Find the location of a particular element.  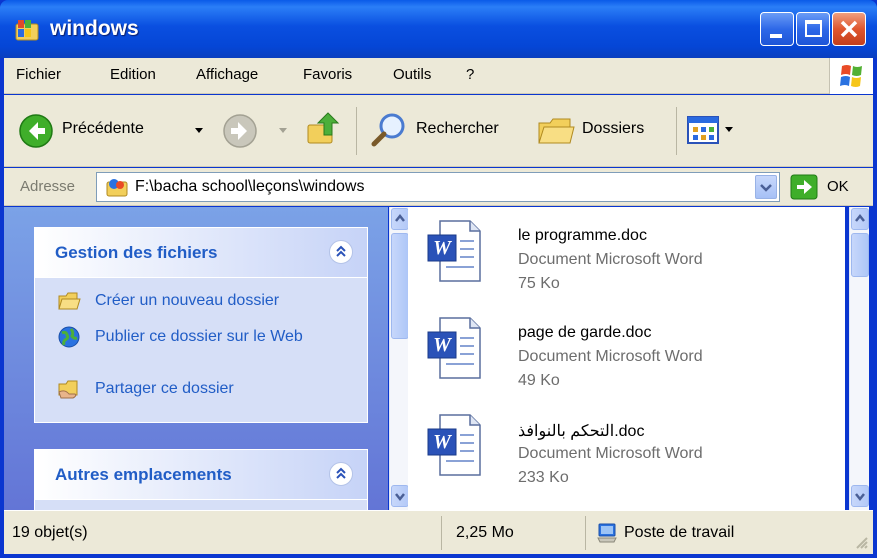

other-places-panel: Autres emplacements is located at coordinates (201, 479).